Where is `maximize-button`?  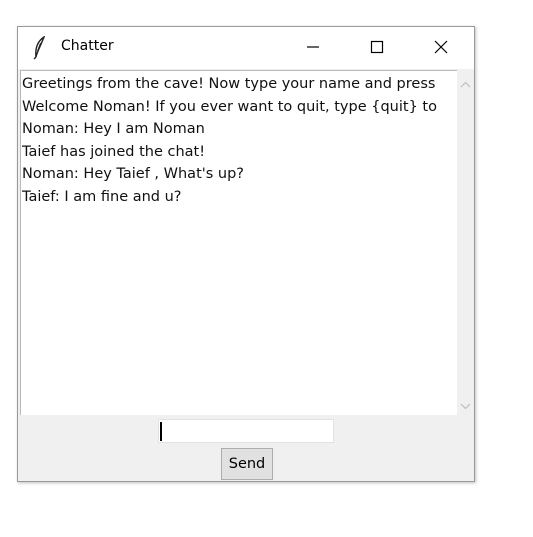
maximize-button is located at coordinates (377, 48).